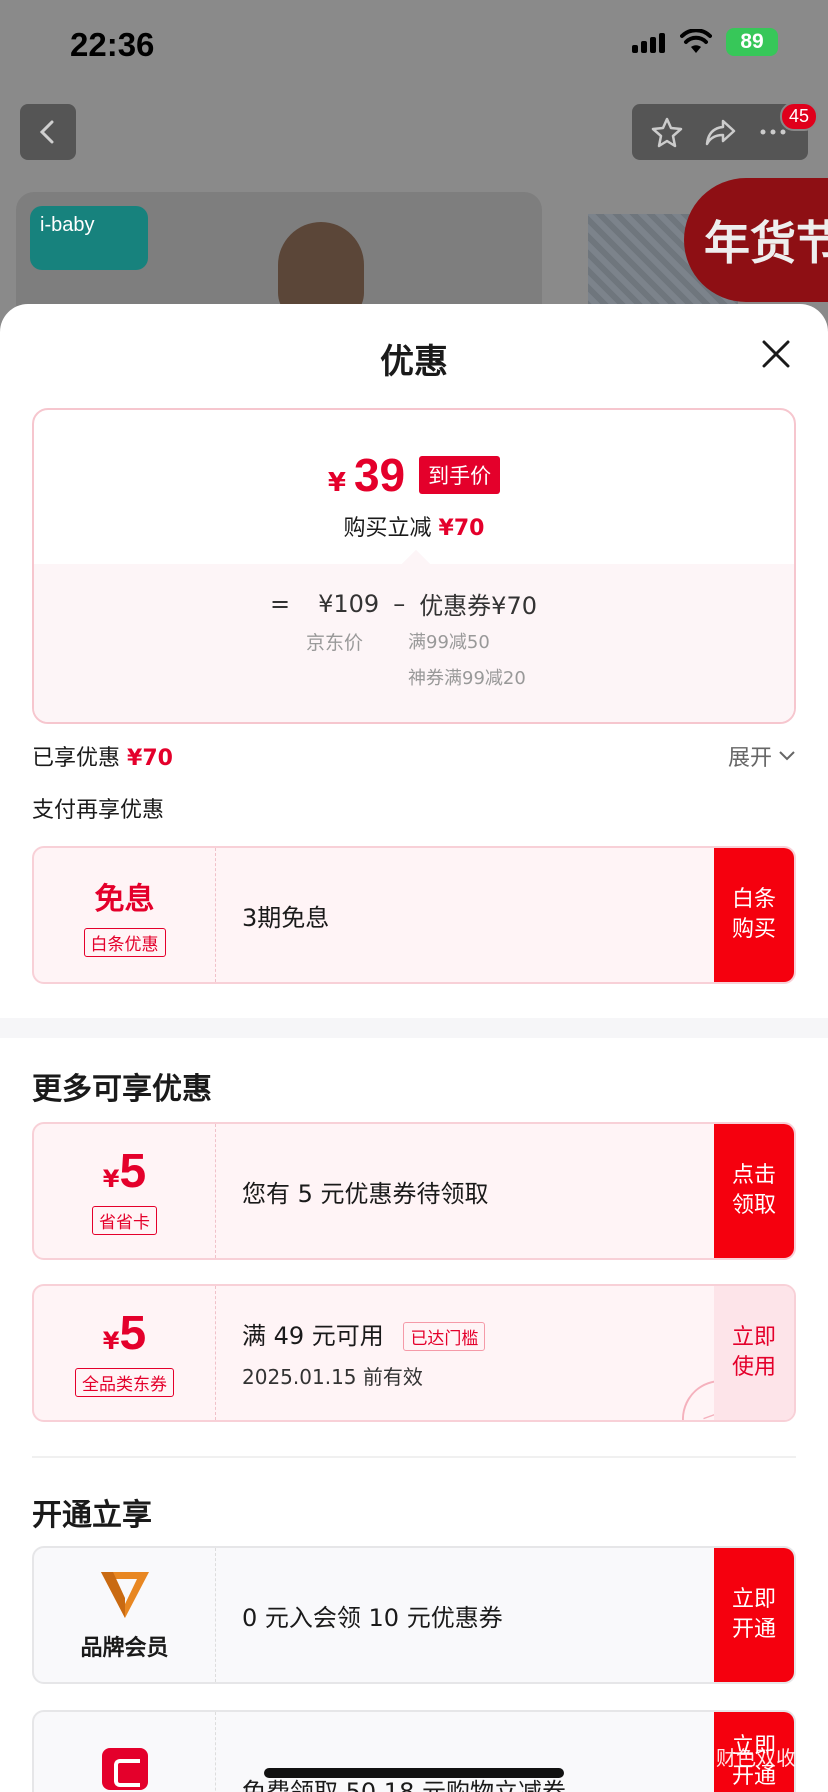  What do you see at coordinates (387, 528) in the screenshot?
I see `reduce-label: 购买立减` at bounding box center [387, 528].